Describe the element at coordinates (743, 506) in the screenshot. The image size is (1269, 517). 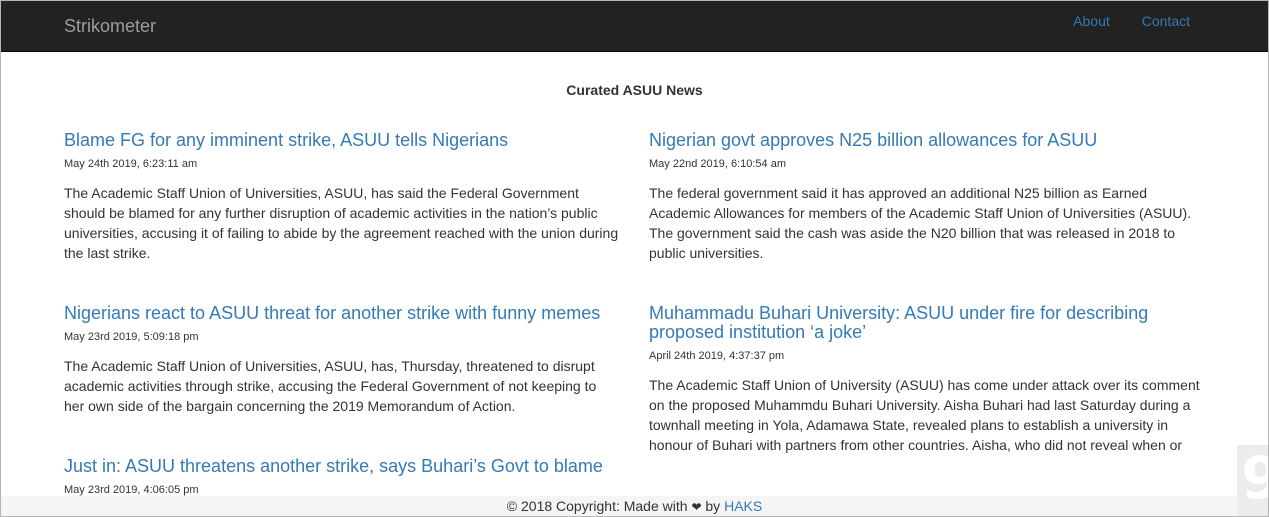
I see `footer-author-link: HAKS` at that location.